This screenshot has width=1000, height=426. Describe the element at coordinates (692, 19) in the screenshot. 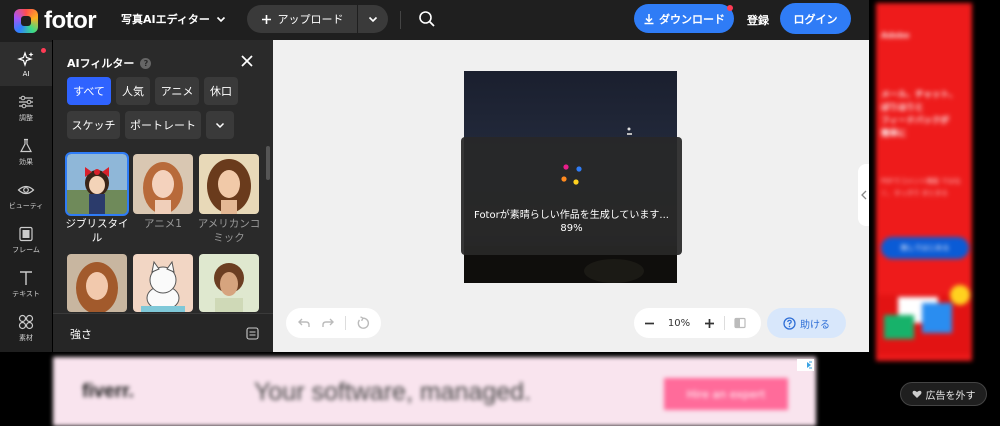

I see `download-label: ダウンロード` at that location.